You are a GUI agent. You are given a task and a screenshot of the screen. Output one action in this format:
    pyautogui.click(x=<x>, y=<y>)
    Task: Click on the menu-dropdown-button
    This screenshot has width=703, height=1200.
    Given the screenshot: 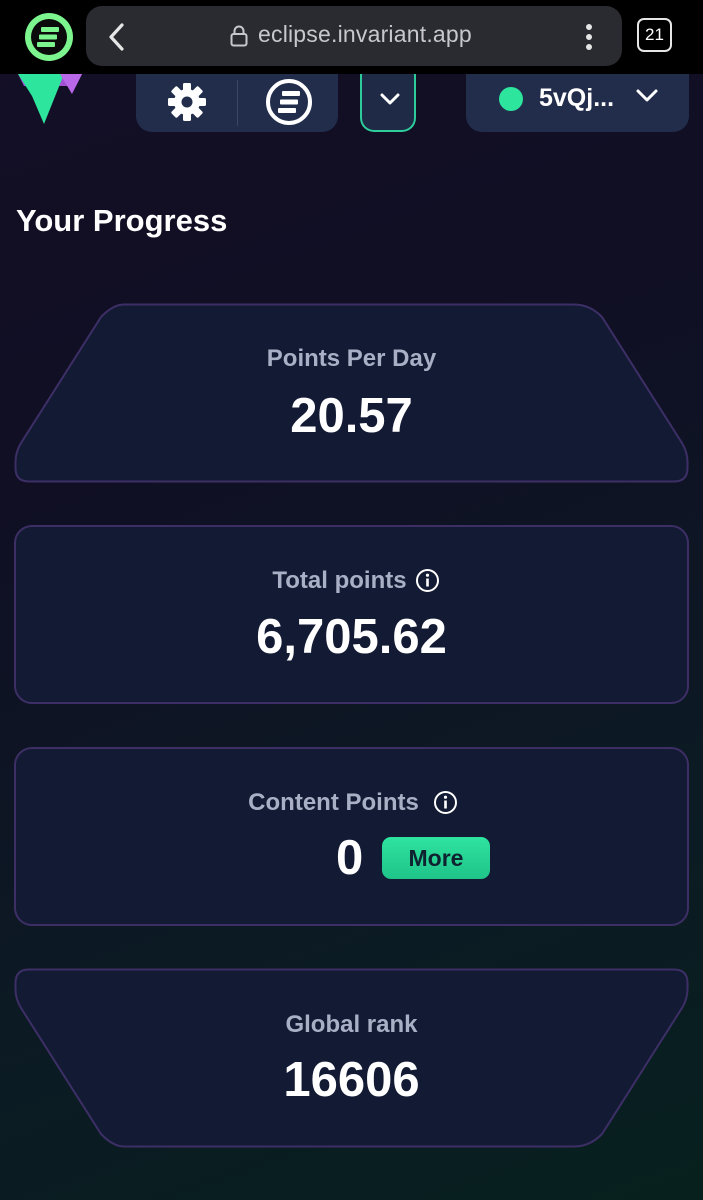 What is the action you would take?
    pyautogui.click(x=388, y=103)
    